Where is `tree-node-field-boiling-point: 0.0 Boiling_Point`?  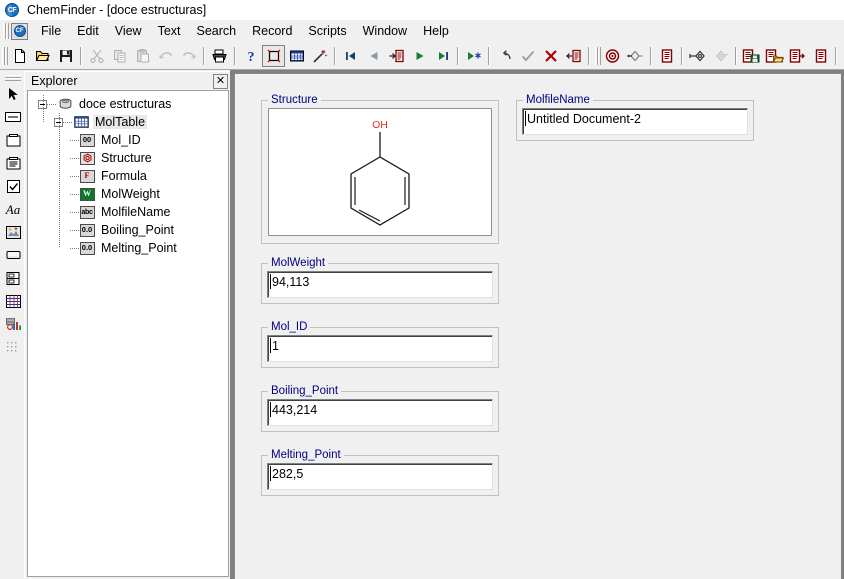
tree-node-field-boiling-point: 0.0 Boiling_Point is located at coordinates (130, 225).